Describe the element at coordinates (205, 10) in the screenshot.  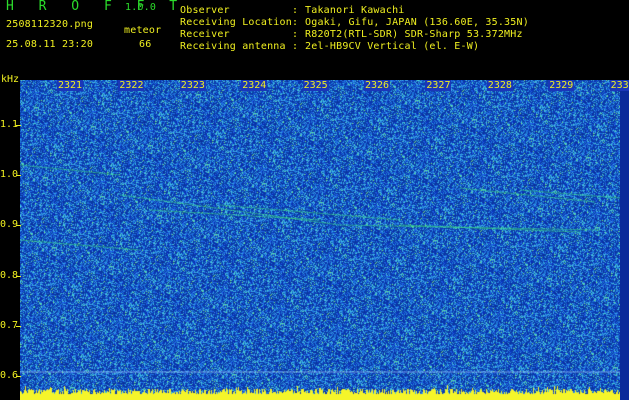
I see `info-key-observer: Observer` at that location.